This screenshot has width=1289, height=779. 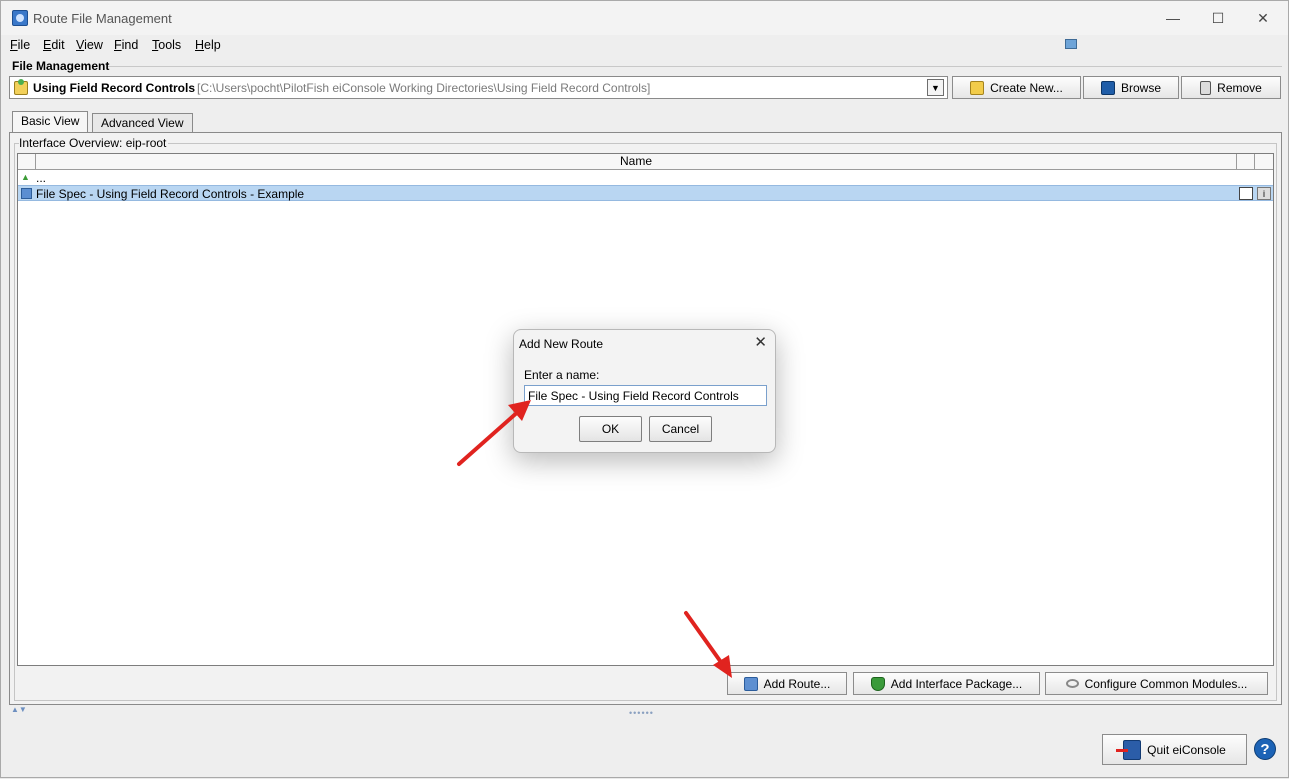 I want to click on up-arrow-icon: ▲, so click(x=25, y=177).